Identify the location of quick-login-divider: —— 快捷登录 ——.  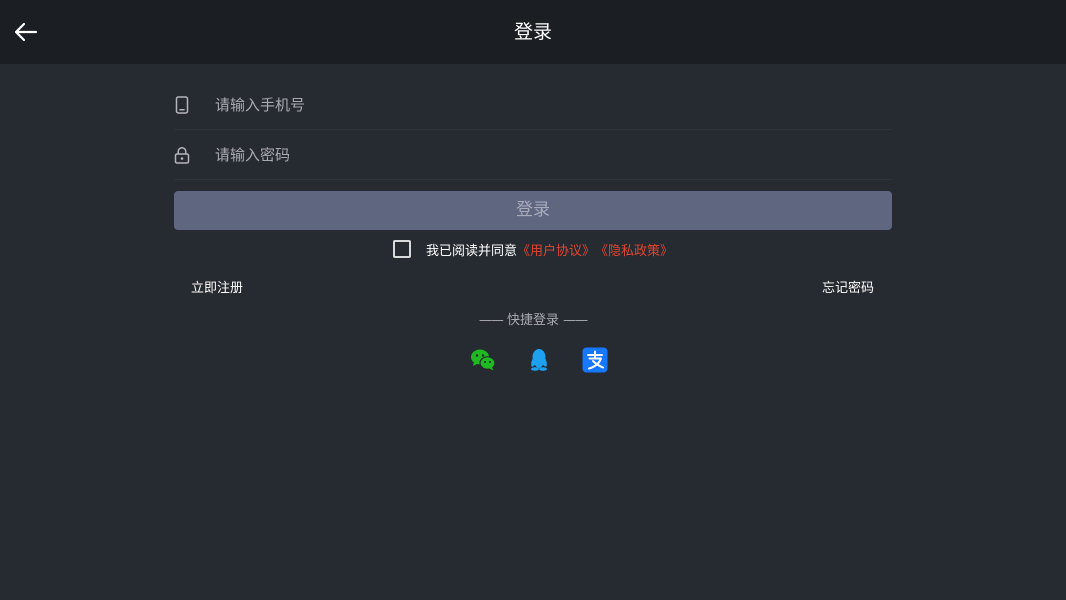
(533, 318).